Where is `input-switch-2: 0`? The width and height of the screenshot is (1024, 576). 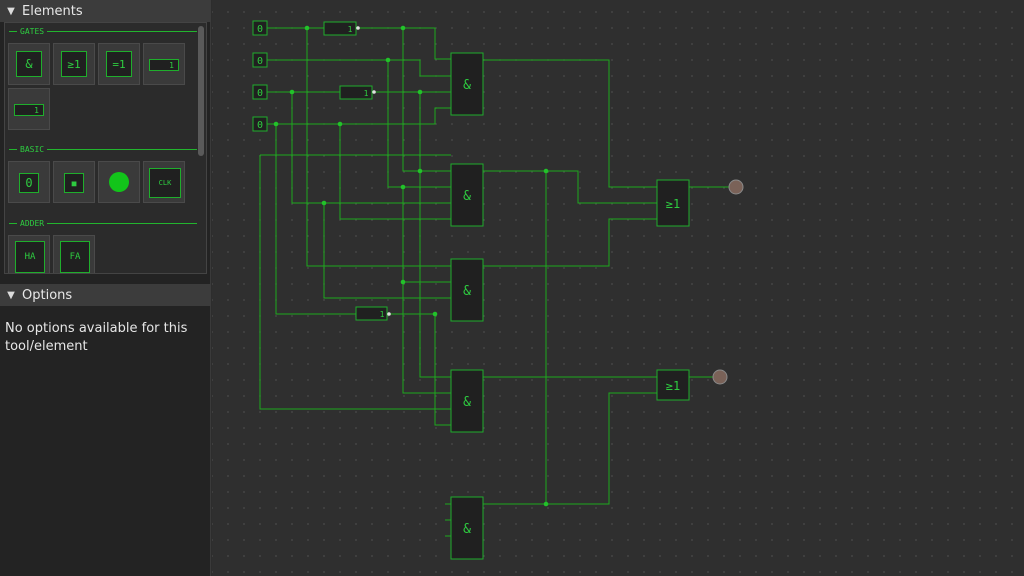 input-switch-2: 0 is located at coordinates (260, 60).